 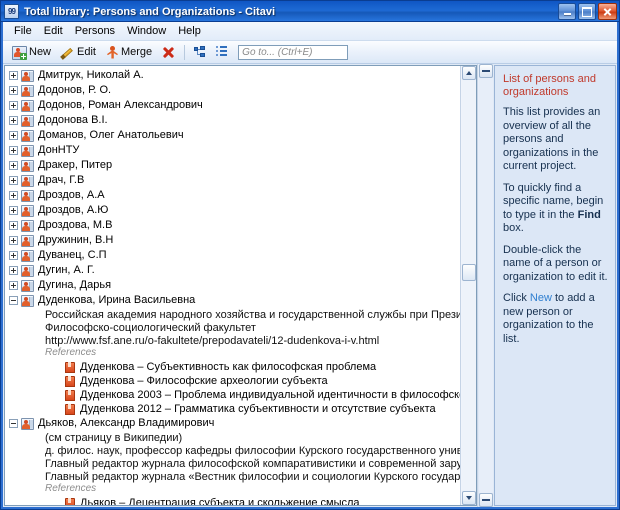 I want to click on show-hierarchy-button, so click(x=200, y=52).